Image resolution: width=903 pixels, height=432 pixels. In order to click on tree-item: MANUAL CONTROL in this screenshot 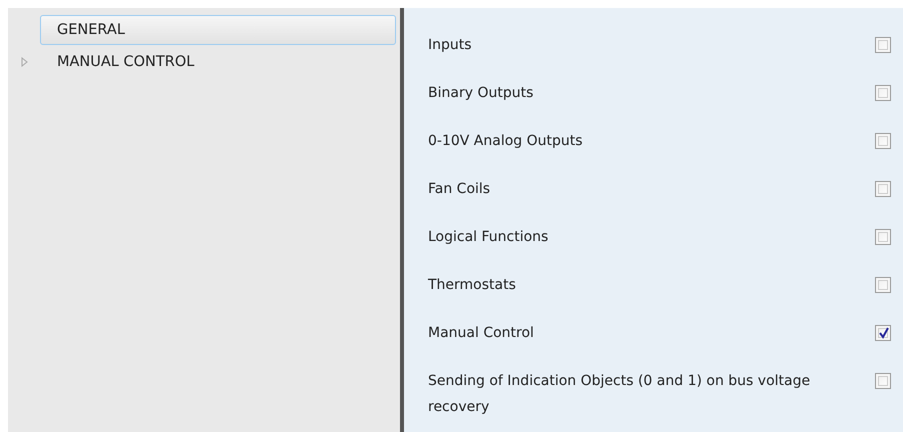, I will do `click(218, 62)`.